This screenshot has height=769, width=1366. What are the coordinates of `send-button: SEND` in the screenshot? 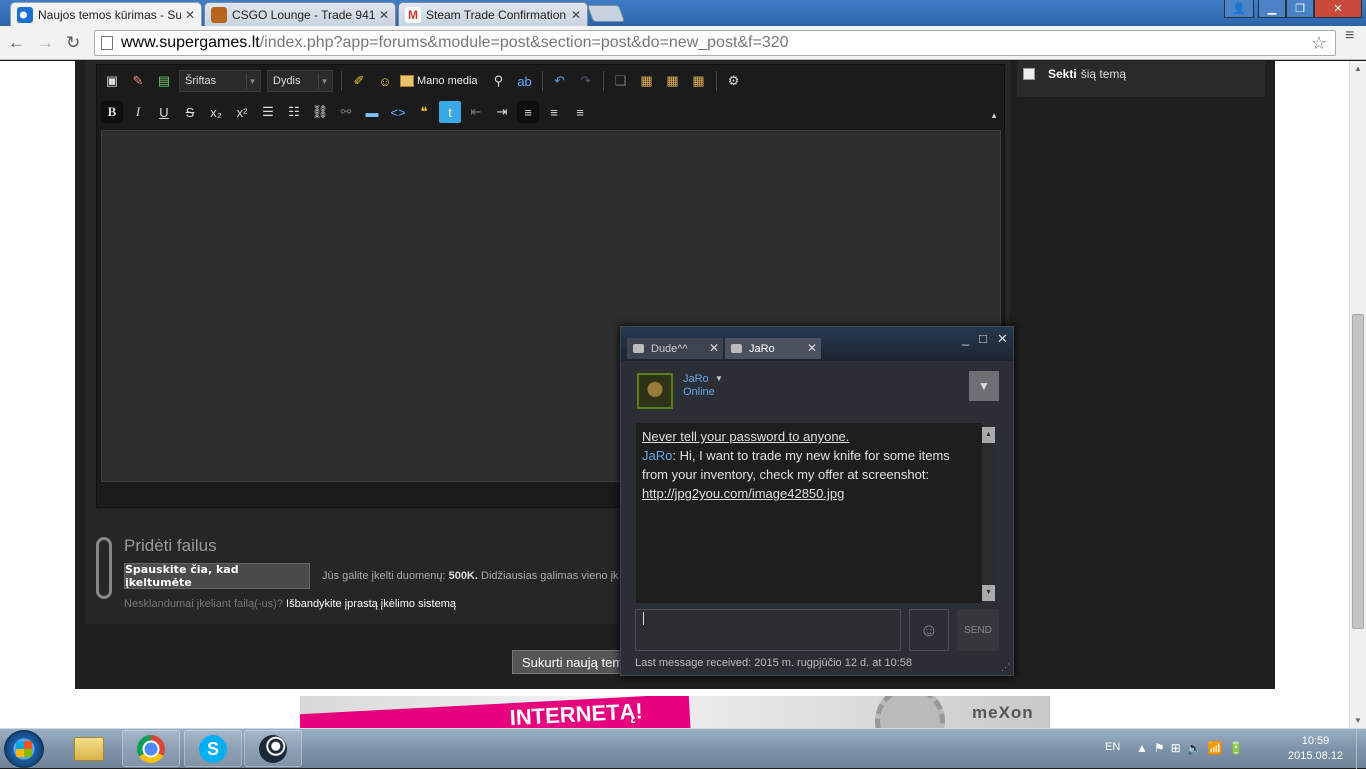 It's located at (978, 630).